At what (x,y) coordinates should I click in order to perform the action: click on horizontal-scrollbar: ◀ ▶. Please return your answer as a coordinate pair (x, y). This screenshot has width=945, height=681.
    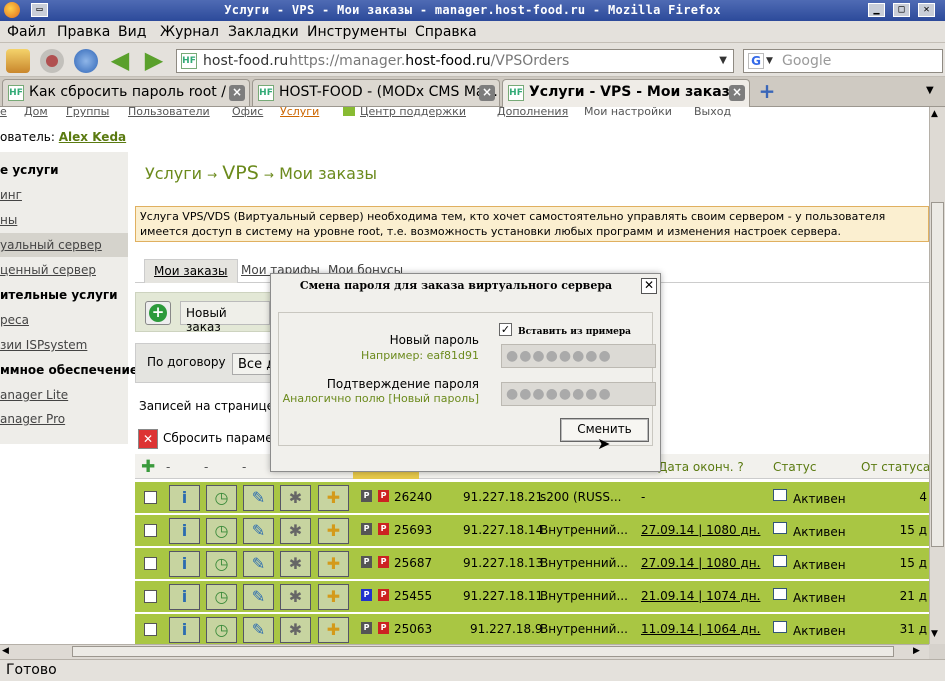
    Looking at the image, I should click on (464, 651).